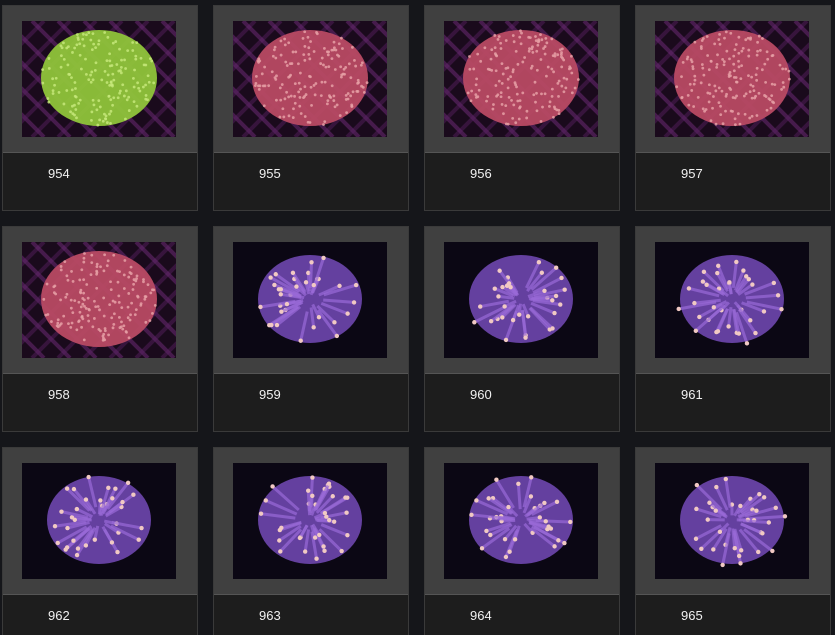 This screenshot has height=635, width=835. Describe the element at coordinates (481, 394) in the screenshot. I see `thumbnail-label: 960` at that location.